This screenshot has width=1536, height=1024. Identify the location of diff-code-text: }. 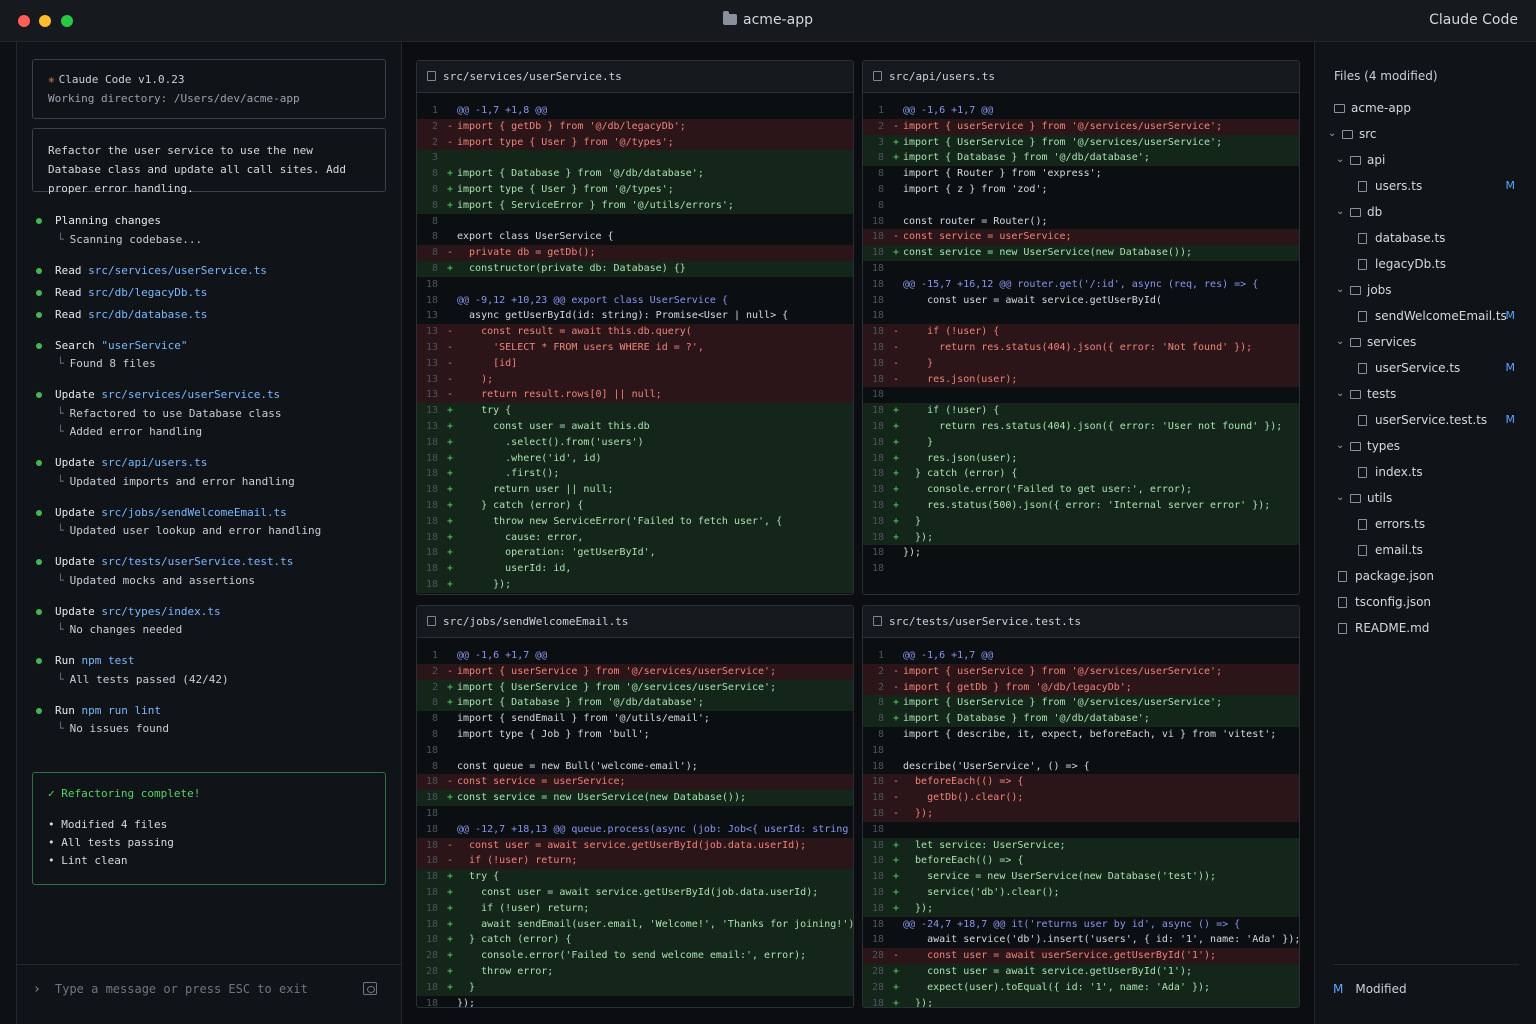
(912, 521).